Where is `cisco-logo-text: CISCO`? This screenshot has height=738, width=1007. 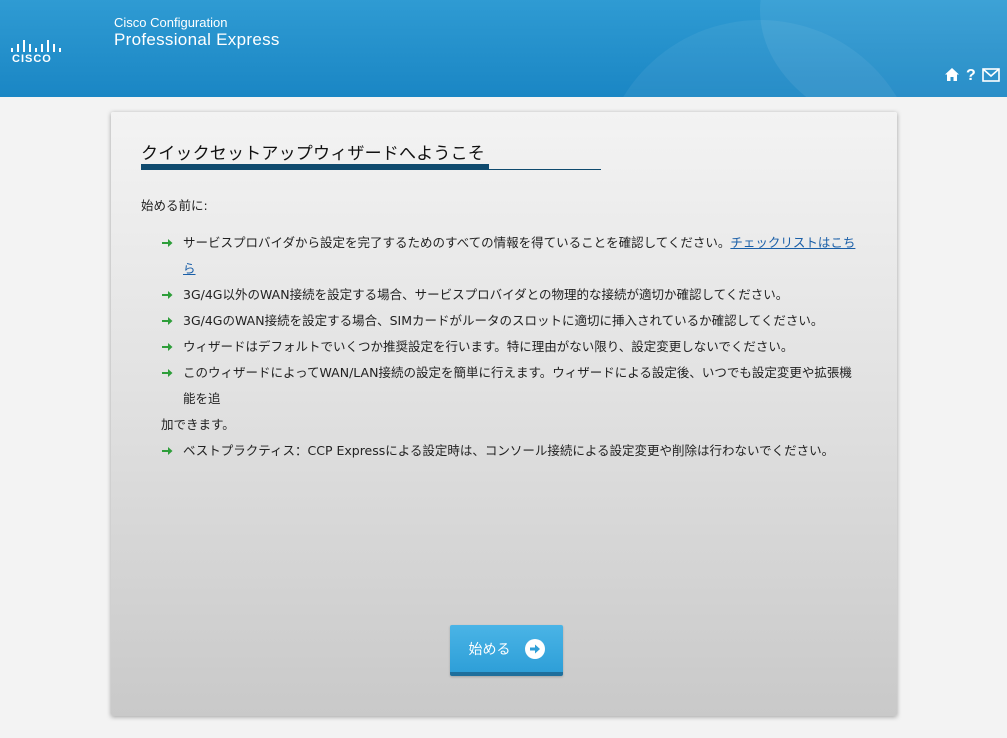
cisco-logo-text: CISCO is located at coordinates (32, 59).